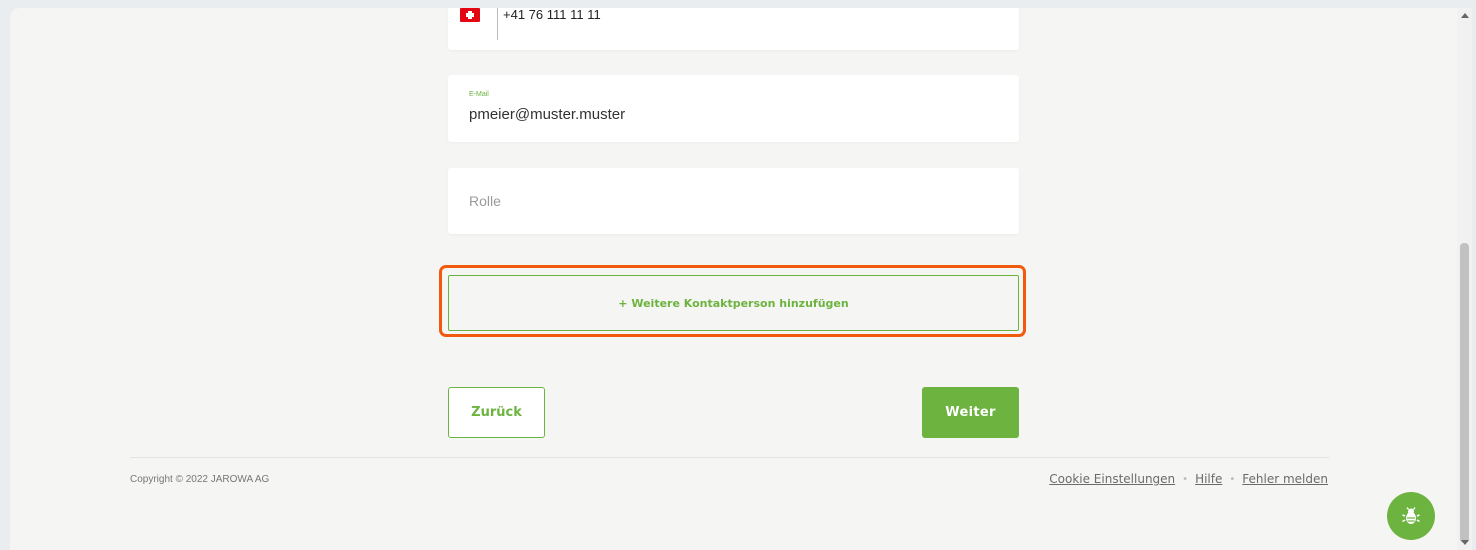 Image resolution: width=1476 pixels, height=550 pixels. Describe the element at coordinates (552, 15) in the screenshot. I see `phone-value: +41 76 111 11 11` at that location.